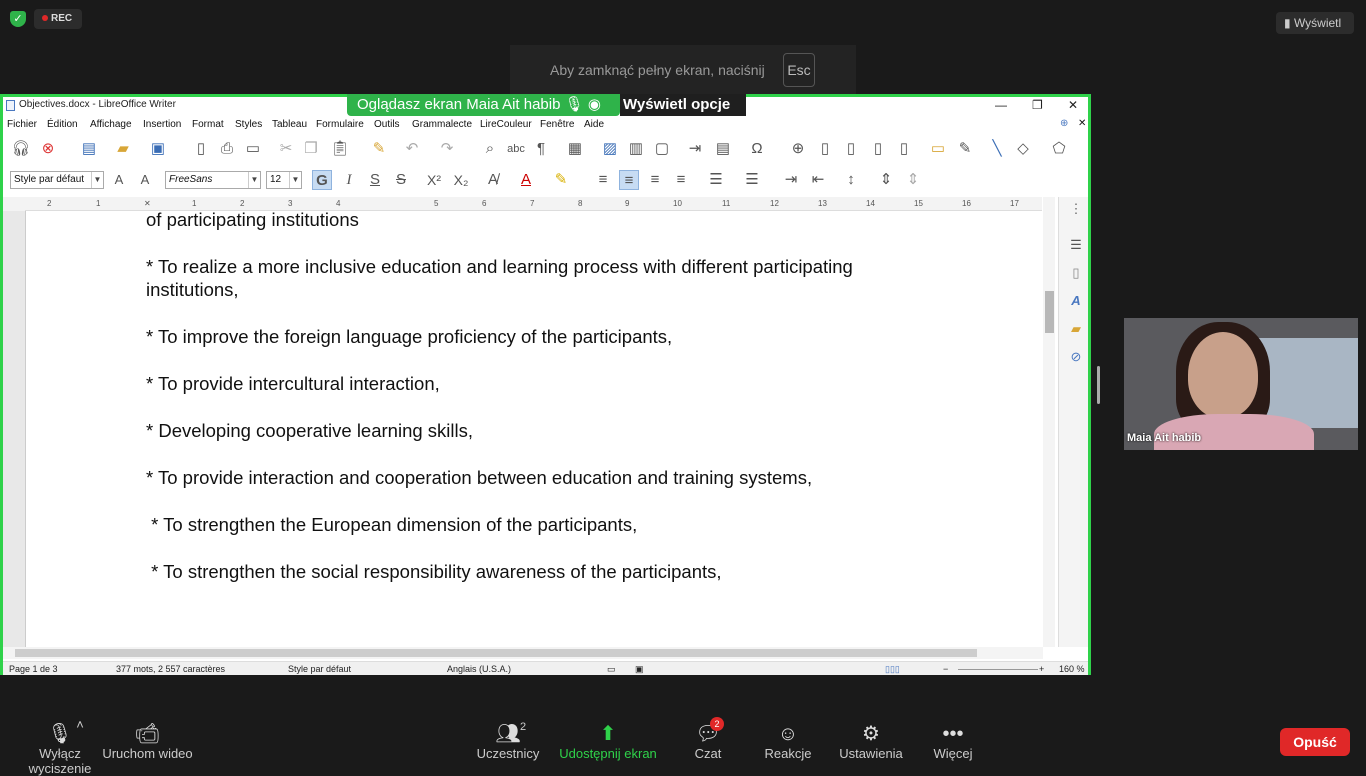 The image size is (1366, 776). I want to click on subscript-button: X₂, so click(461, 180).